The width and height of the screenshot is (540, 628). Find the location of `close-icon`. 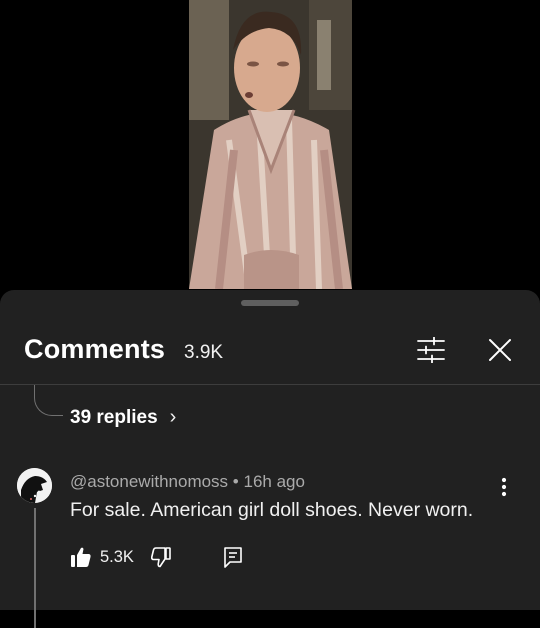

close-icon is located at coordinates (500, 350).